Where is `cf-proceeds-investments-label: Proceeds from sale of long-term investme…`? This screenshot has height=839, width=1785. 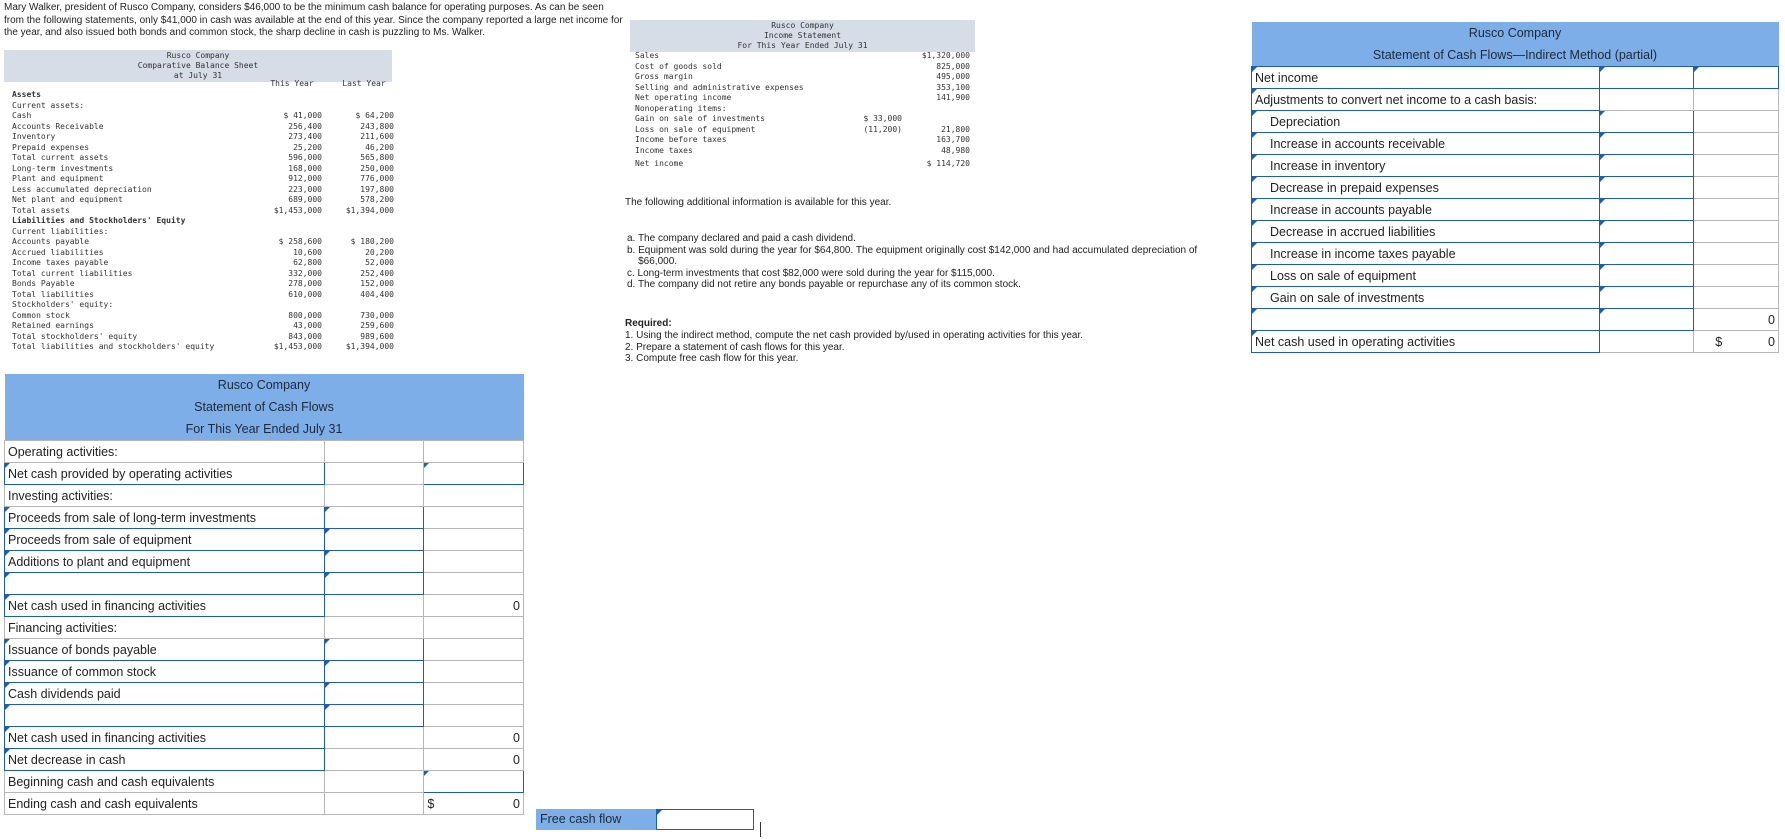
cf-proceeds-investments-label: Proceeds from sale of long-term investme… is located at coordinates (164, 517).